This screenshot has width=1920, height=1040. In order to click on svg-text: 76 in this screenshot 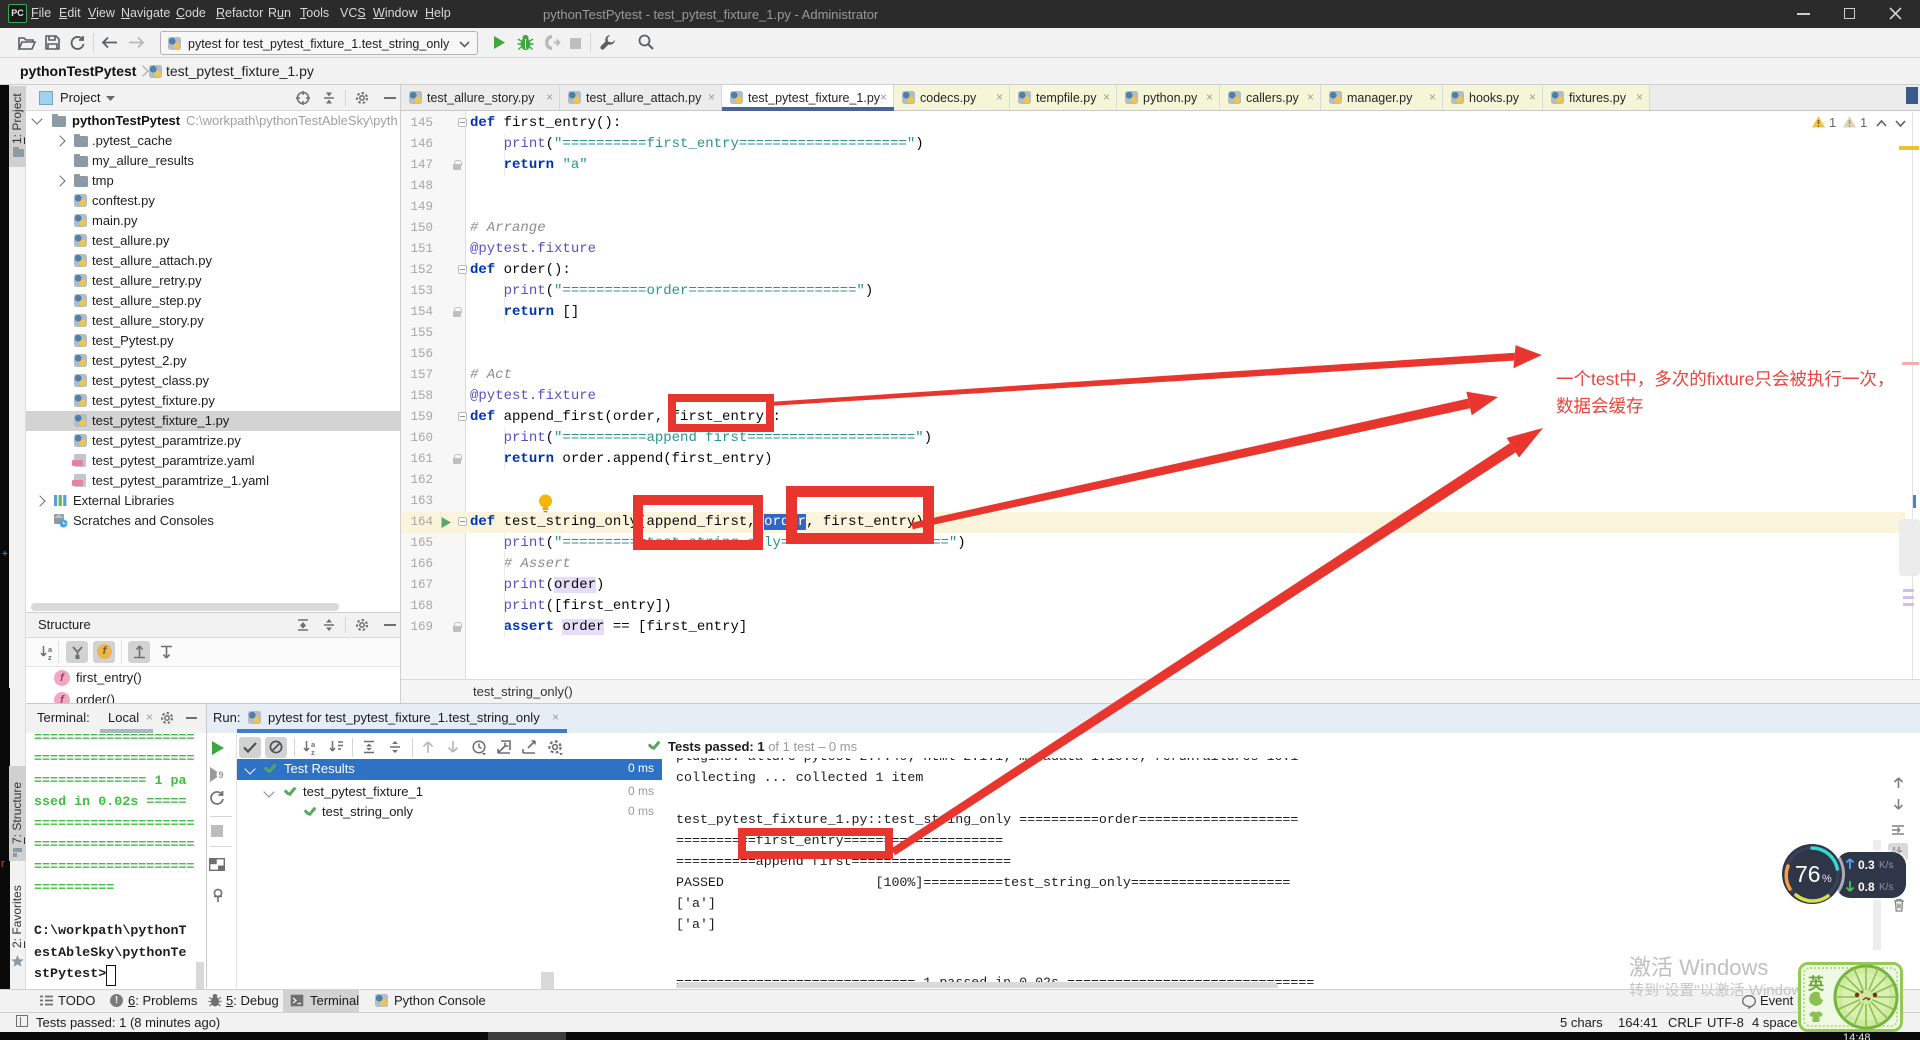, I will do `click(1808, 874)`.